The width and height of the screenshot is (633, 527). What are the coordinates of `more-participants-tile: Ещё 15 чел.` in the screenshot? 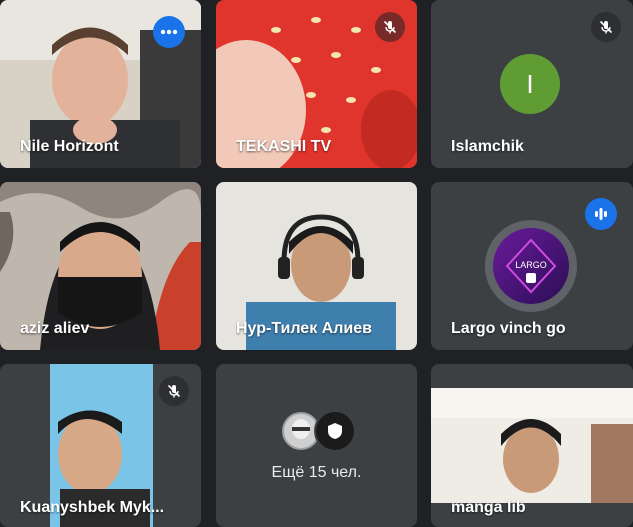 It's located at (316, 445).